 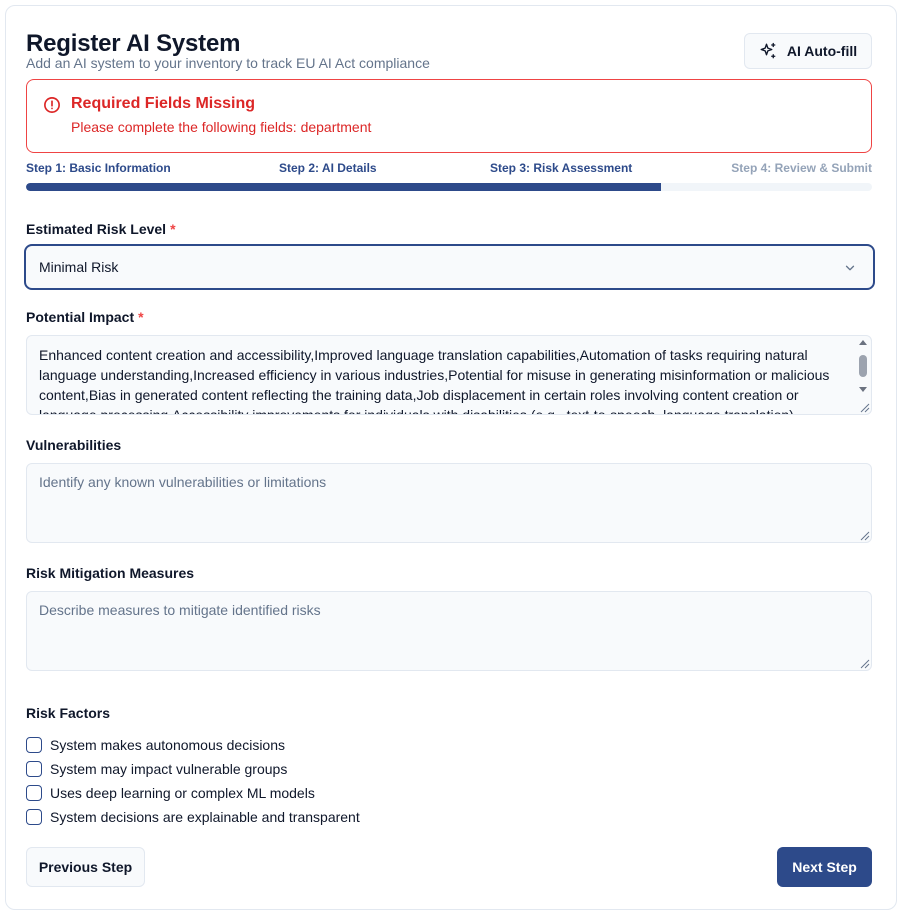 I want to click on ai-autofill-label: AI Auto-fill, so click(x=822, y=51).